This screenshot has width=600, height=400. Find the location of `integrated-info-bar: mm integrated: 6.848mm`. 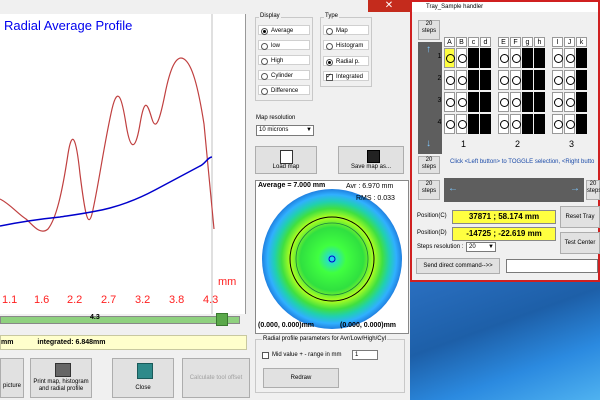

integrated-info-bar: mm integrated: 6.848mm is located at coordinates (123, 342).